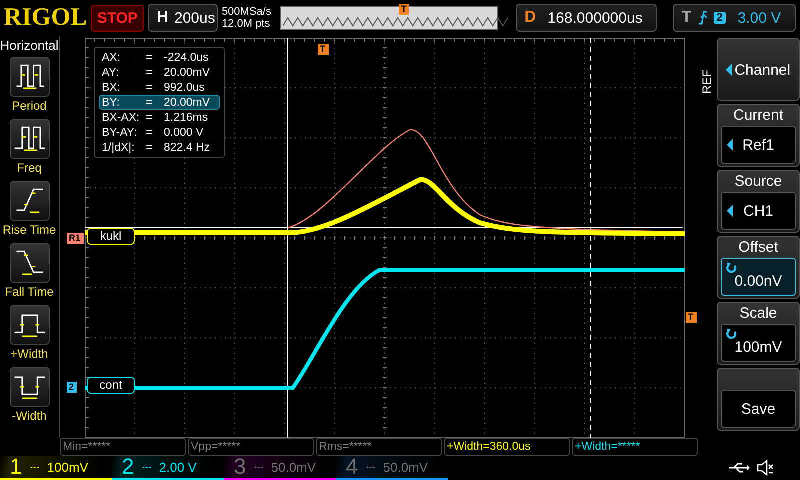 The width and height of the screenshot is (800, 480). I want to click on timebase-box: H 200us, so click(183, 18).